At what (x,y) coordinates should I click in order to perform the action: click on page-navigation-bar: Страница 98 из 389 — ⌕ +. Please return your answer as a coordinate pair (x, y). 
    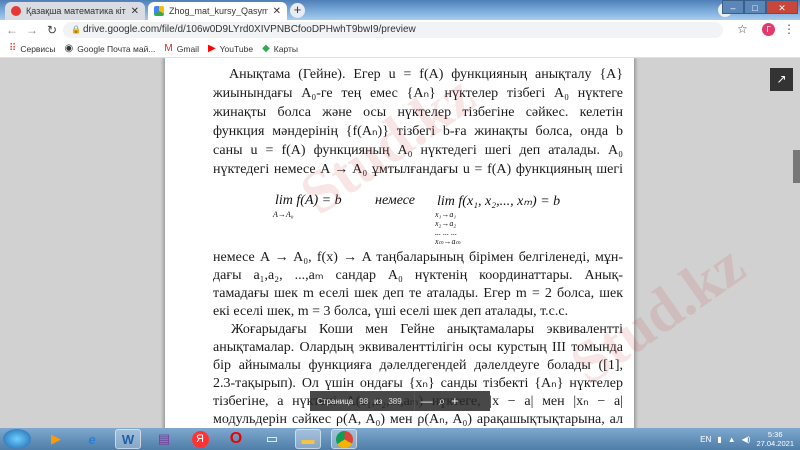
    Looking at the image, I should click on (400, 401).